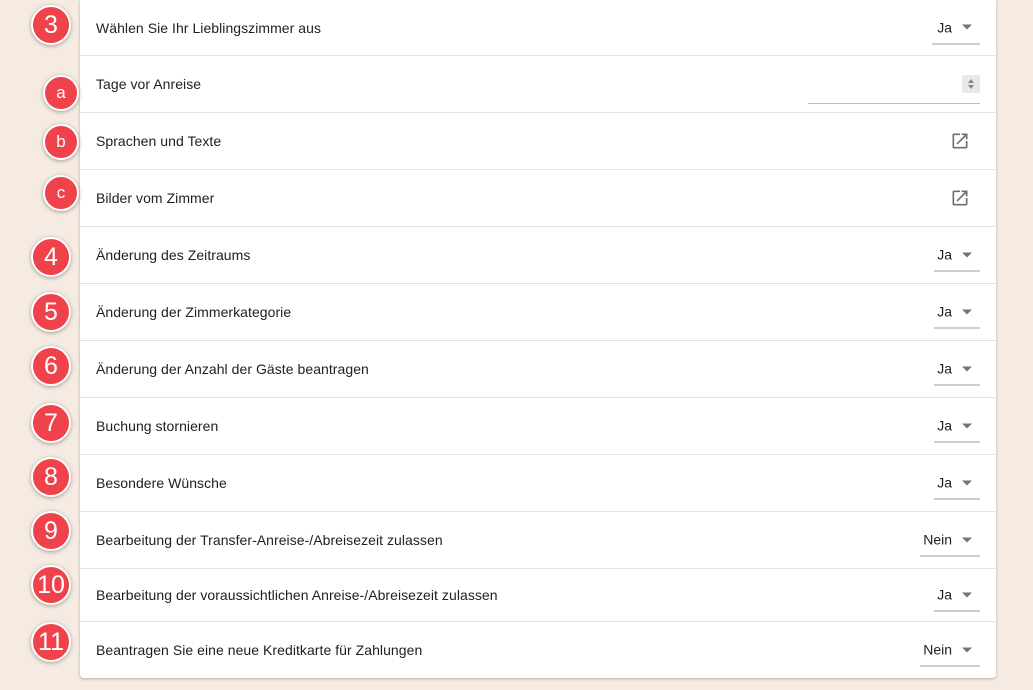 The width and height of the screenshot is (1033, 690). I want to click on setting-row-cancel-booking: Buchung stornieren Ja, so click(538, 426).